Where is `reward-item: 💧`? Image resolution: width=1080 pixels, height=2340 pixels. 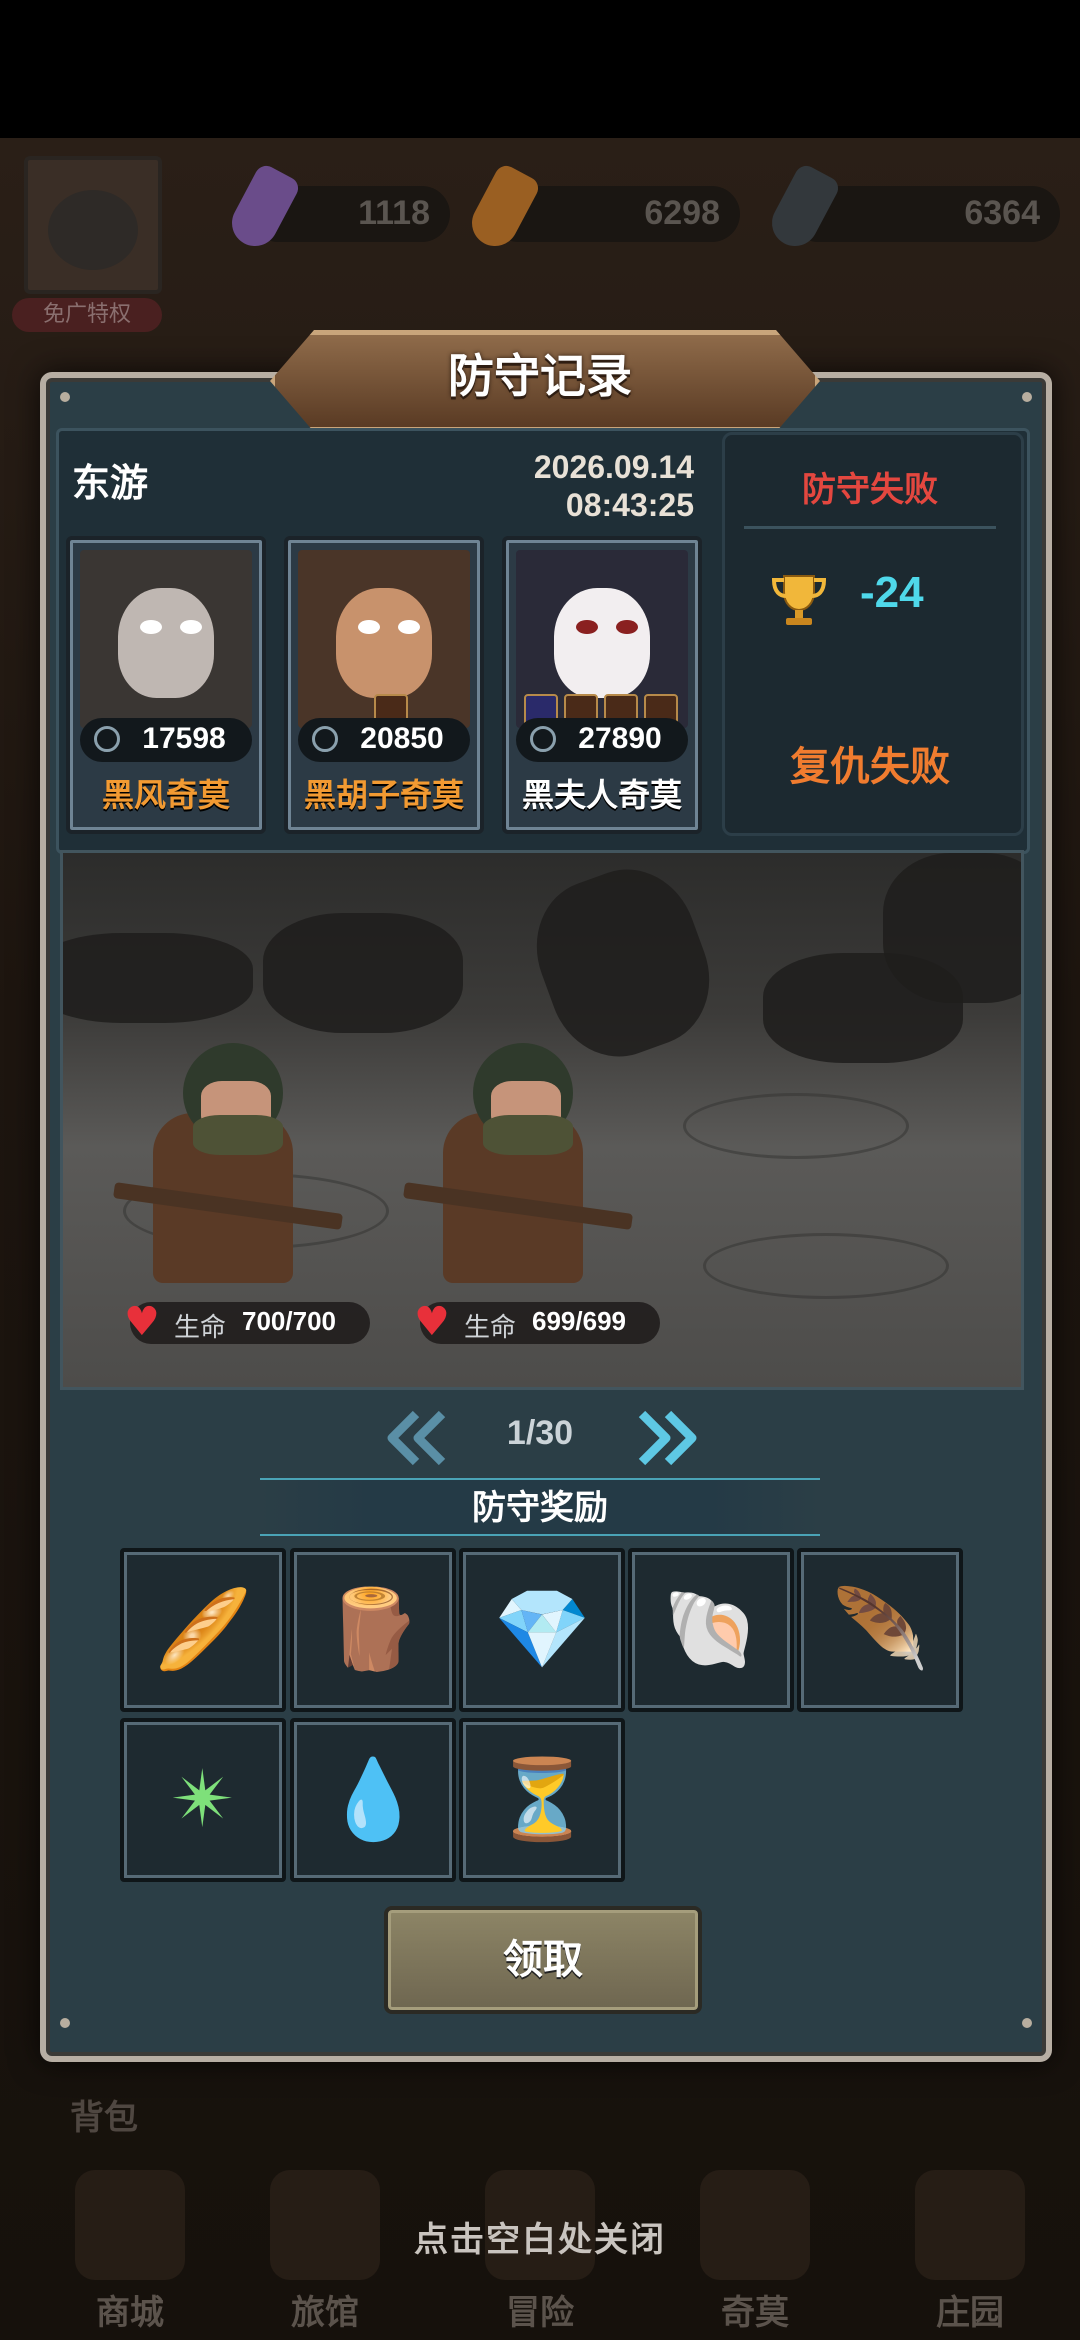
reward-item: 💧 is located at coordinates (373, 1800).